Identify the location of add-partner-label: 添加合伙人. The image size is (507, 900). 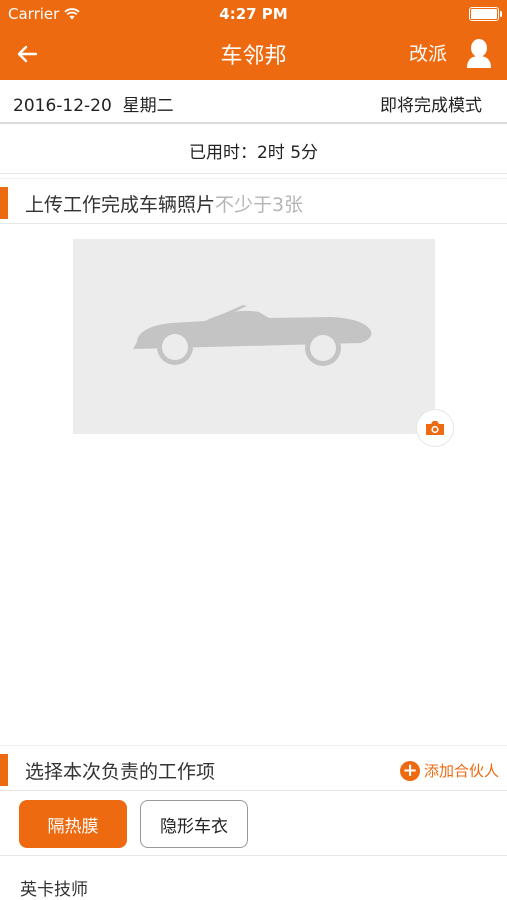
(461, 771).